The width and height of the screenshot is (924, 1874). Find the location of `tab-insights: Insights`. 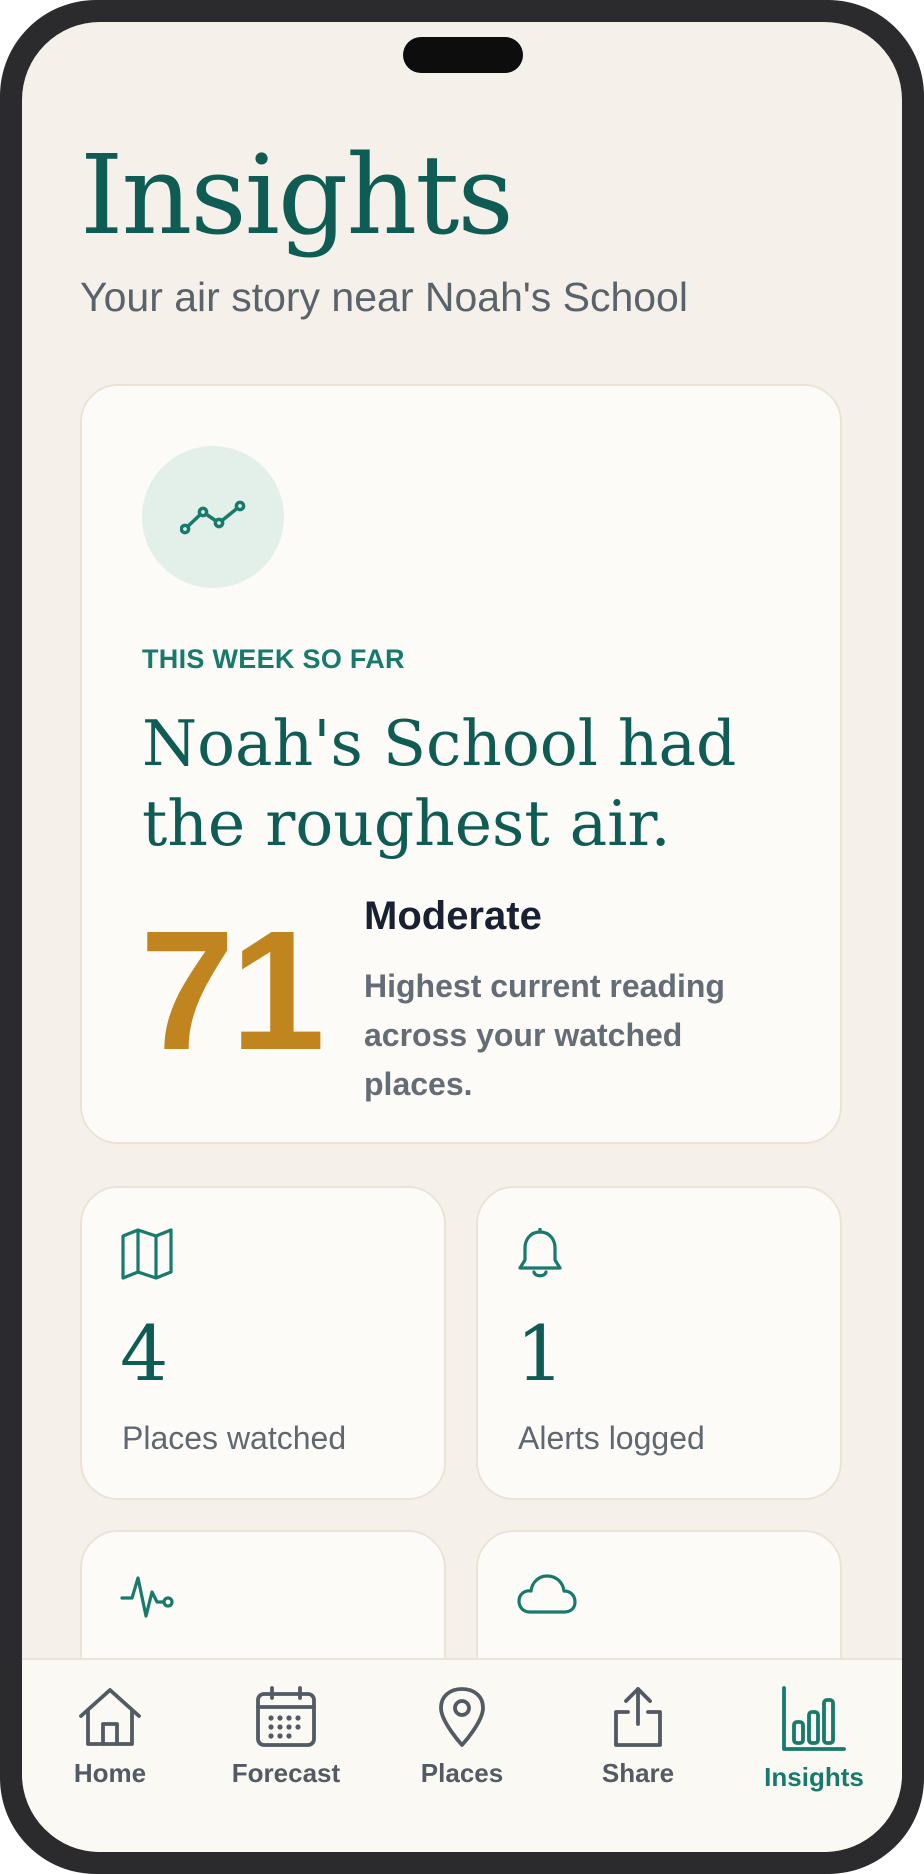

tab-insights: Insights is located at coordinates (814, 1746).